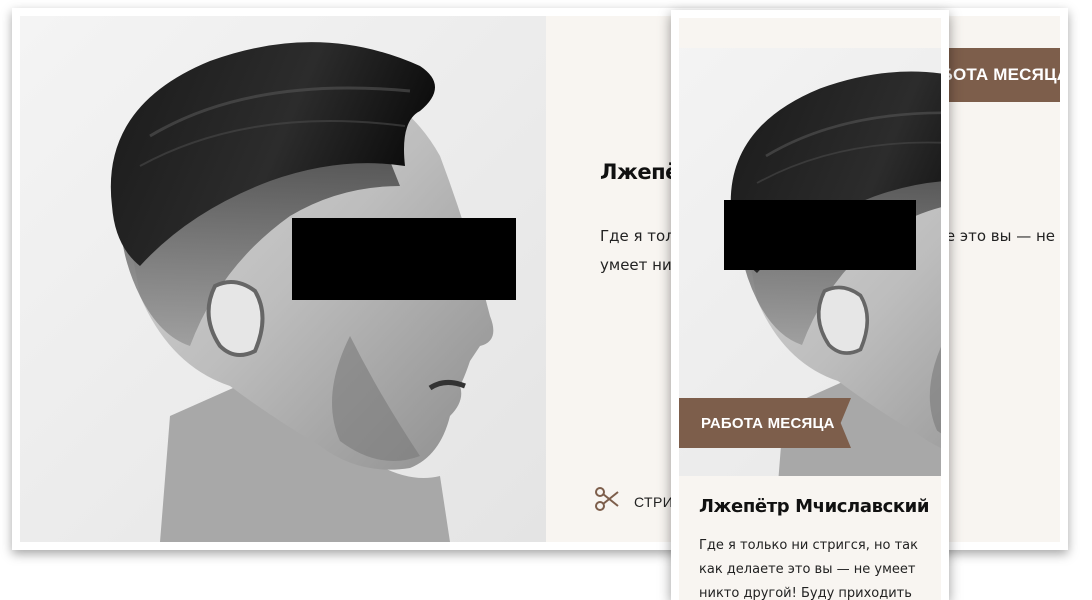  What do you see at coordinates (814, 506) in the screenshot?
I see `client-name: Лжепётр Мчиславский` at bounding box center [814, 506].